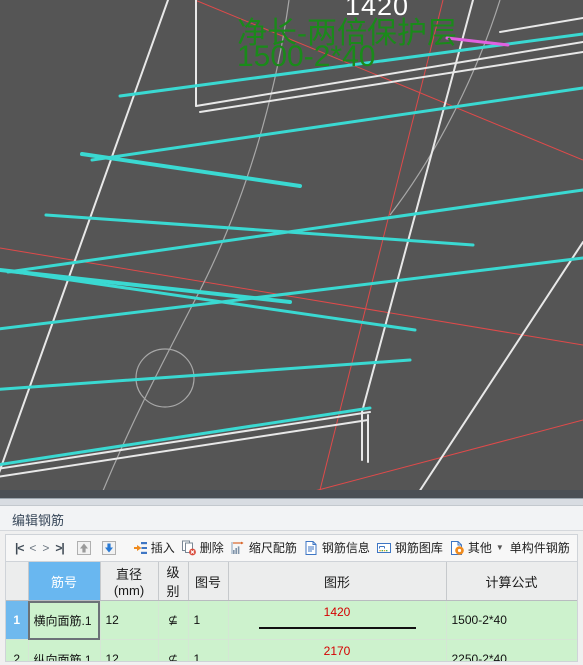  I want to click on move-down-button, so click(110, 548).